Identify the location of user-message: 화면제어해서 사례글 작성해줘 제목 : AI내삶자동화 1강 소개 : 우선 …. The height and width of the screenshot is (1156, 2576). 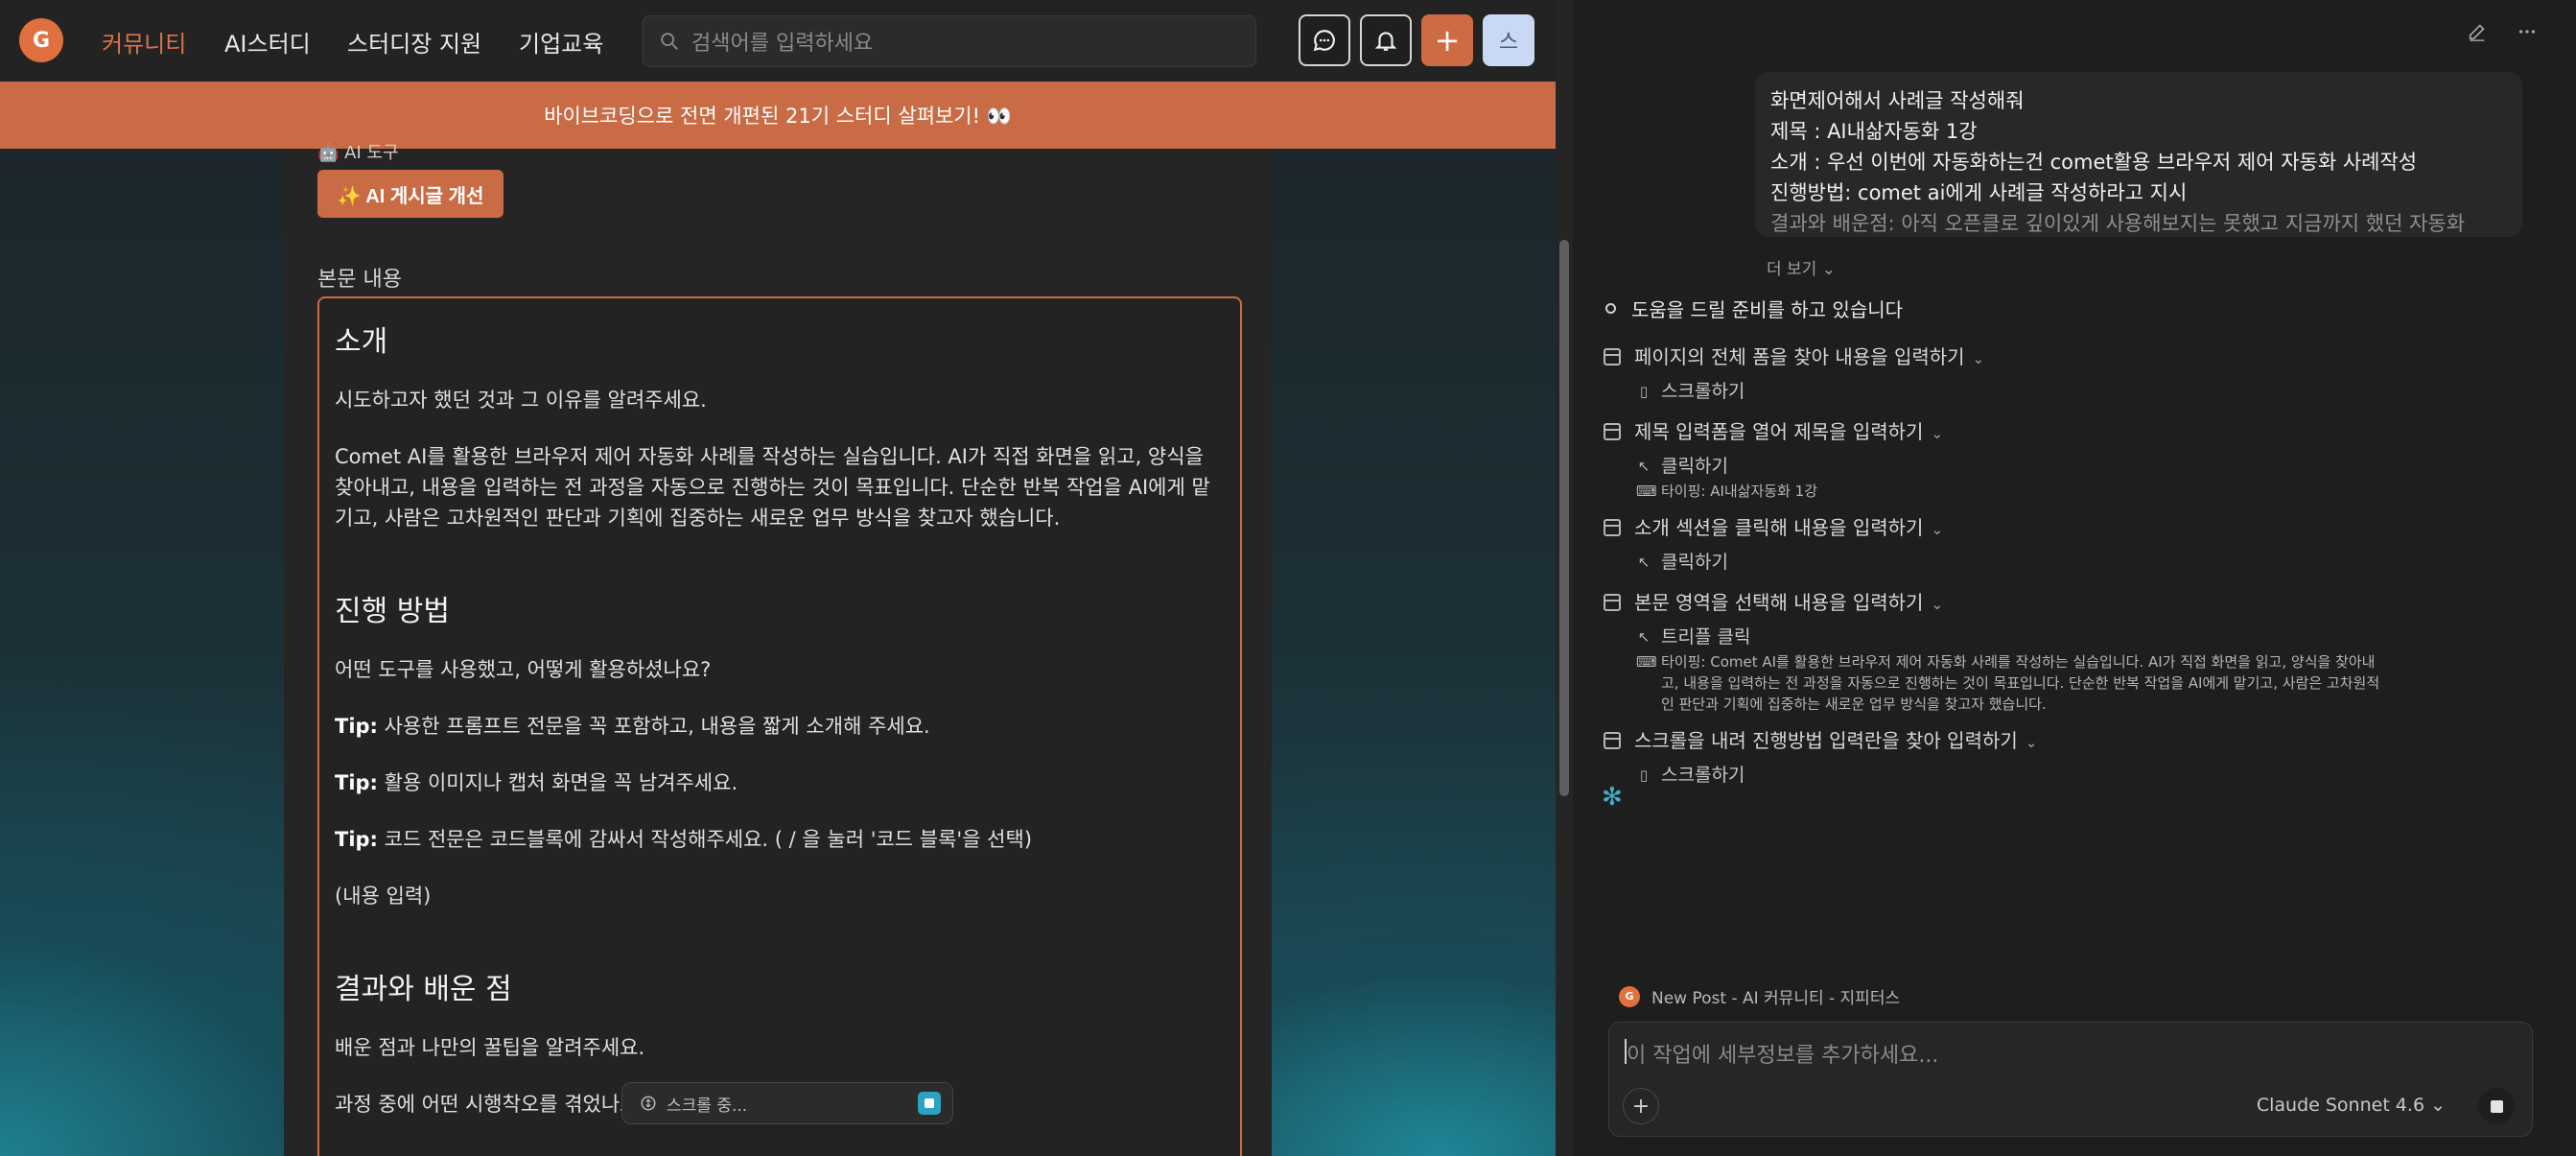
(2138, 154).